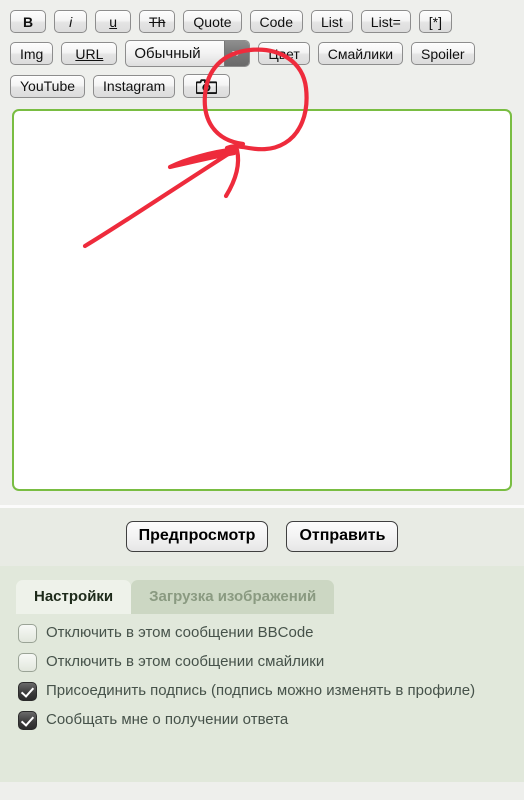 This screenshot has width=524, height=800. I want to click on checkbox-label: Отключить в этом сообщении BBCode, so click(180, 632).